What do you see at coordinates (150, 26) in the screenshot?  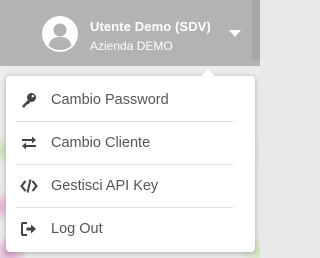 I see `user-name: Utente Demo (SDV)` at bounding box center [150, 26].